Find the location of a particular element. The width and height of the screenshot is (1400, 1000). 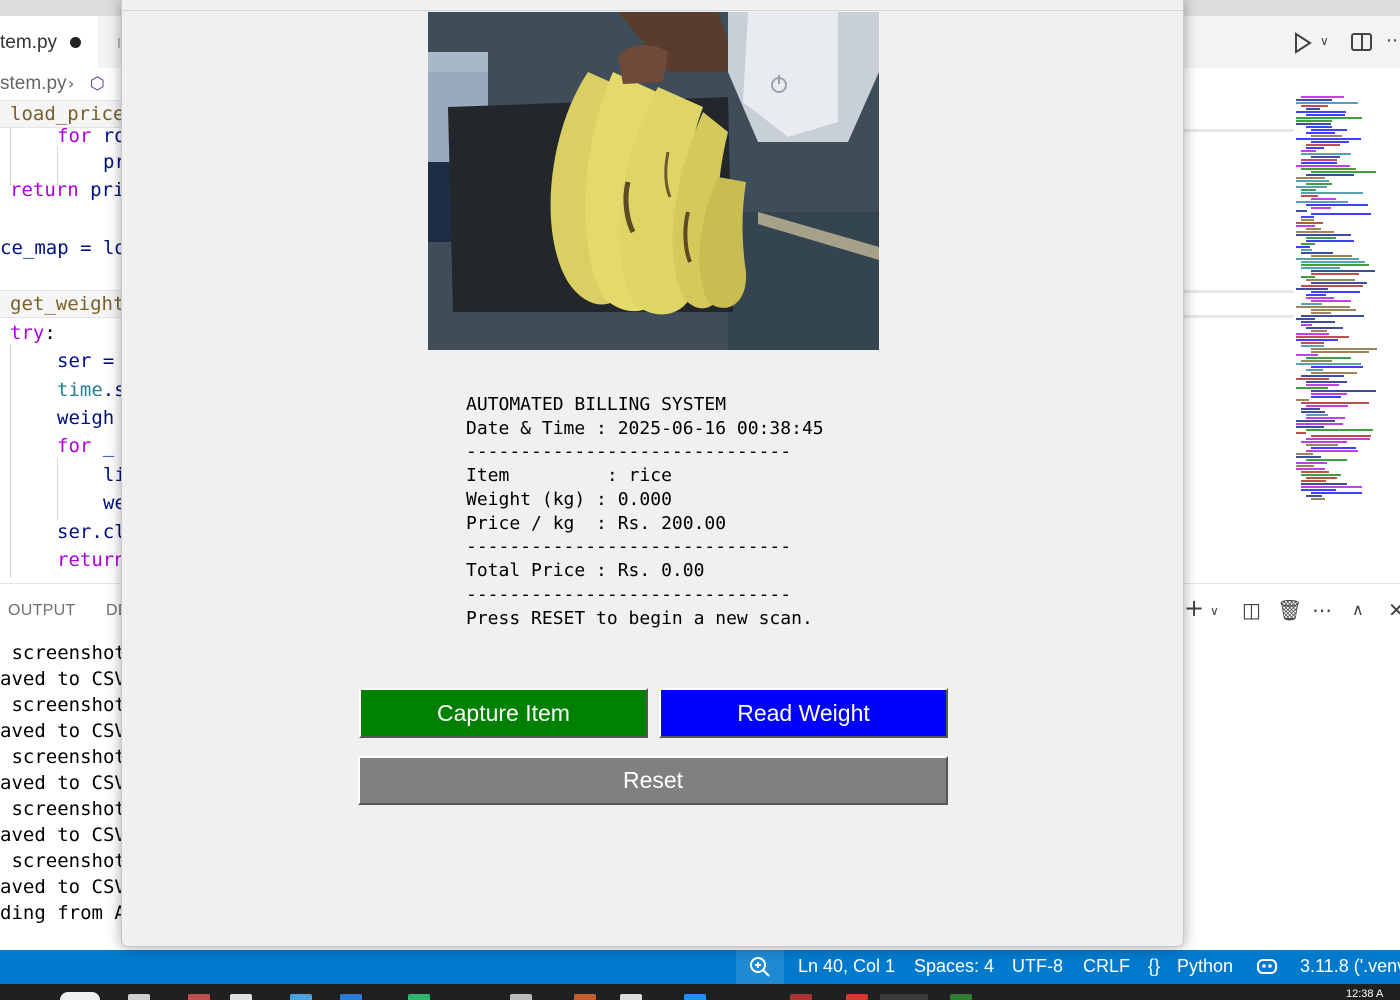

code-line: return is located at coordinates (89, 560).